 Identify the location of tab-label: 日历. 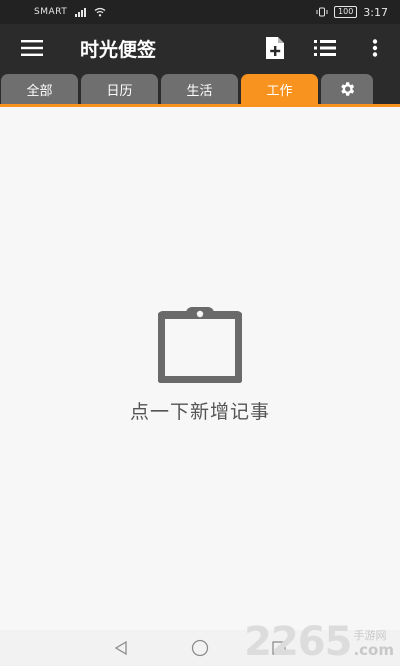
(119, 91).